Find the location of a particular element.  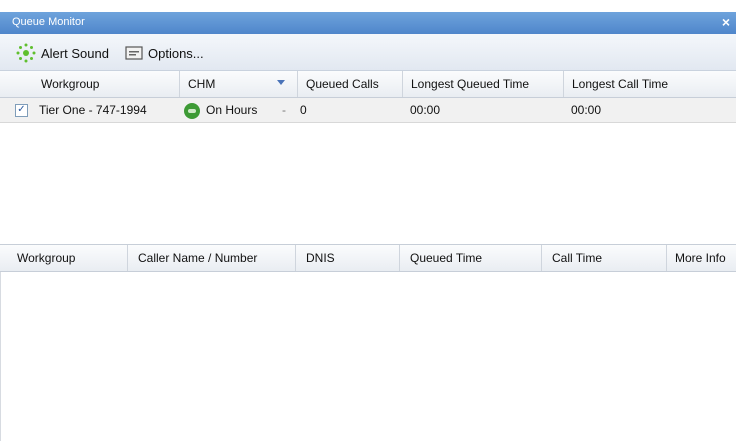

header-chm-label: CHM is located at coordinates (202, 84).